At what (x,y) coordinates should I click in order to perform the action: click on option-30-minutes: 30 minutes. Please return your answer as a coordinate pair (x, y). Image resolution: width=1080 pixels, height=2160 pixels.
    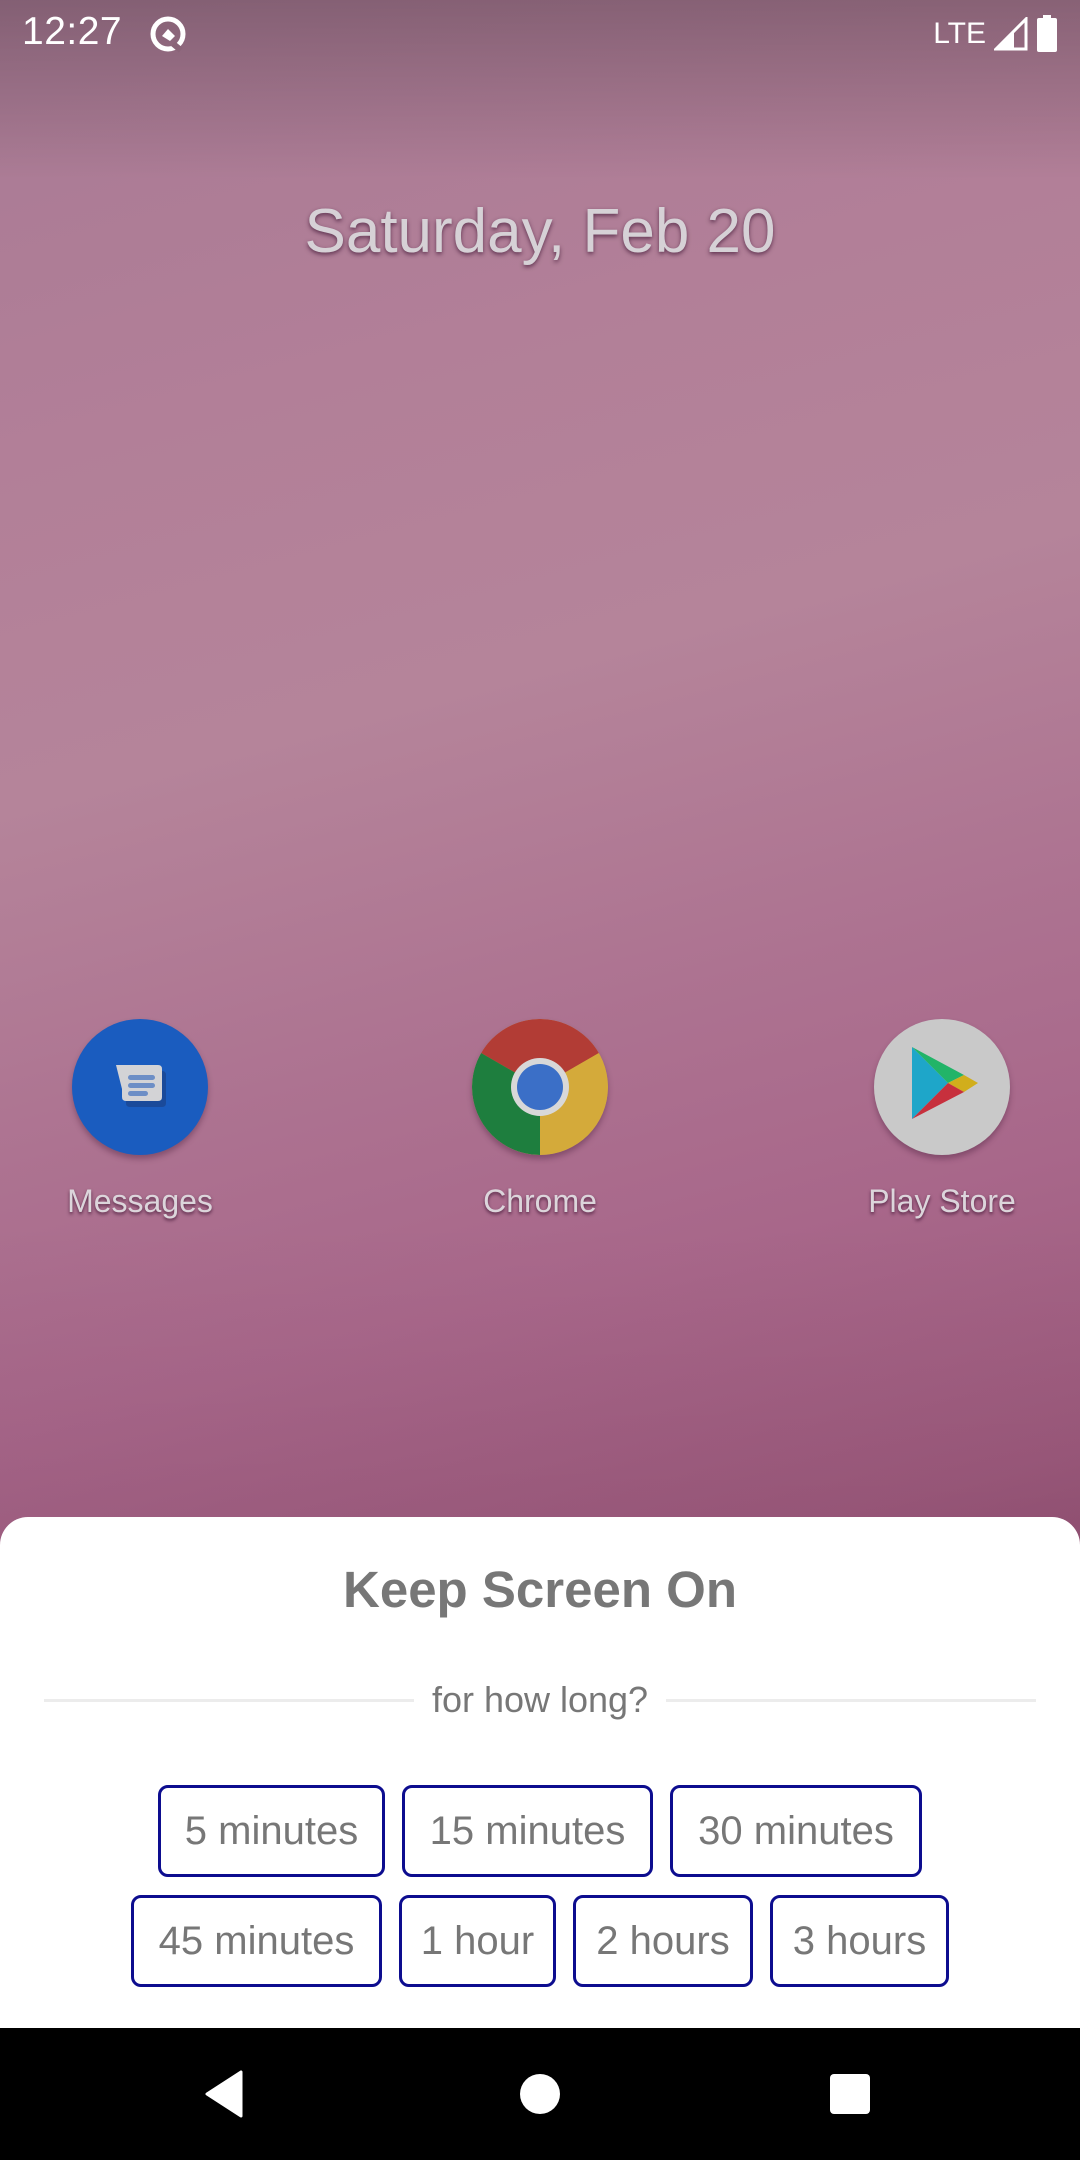
    Looking at the image, I should click on (796, 1831).